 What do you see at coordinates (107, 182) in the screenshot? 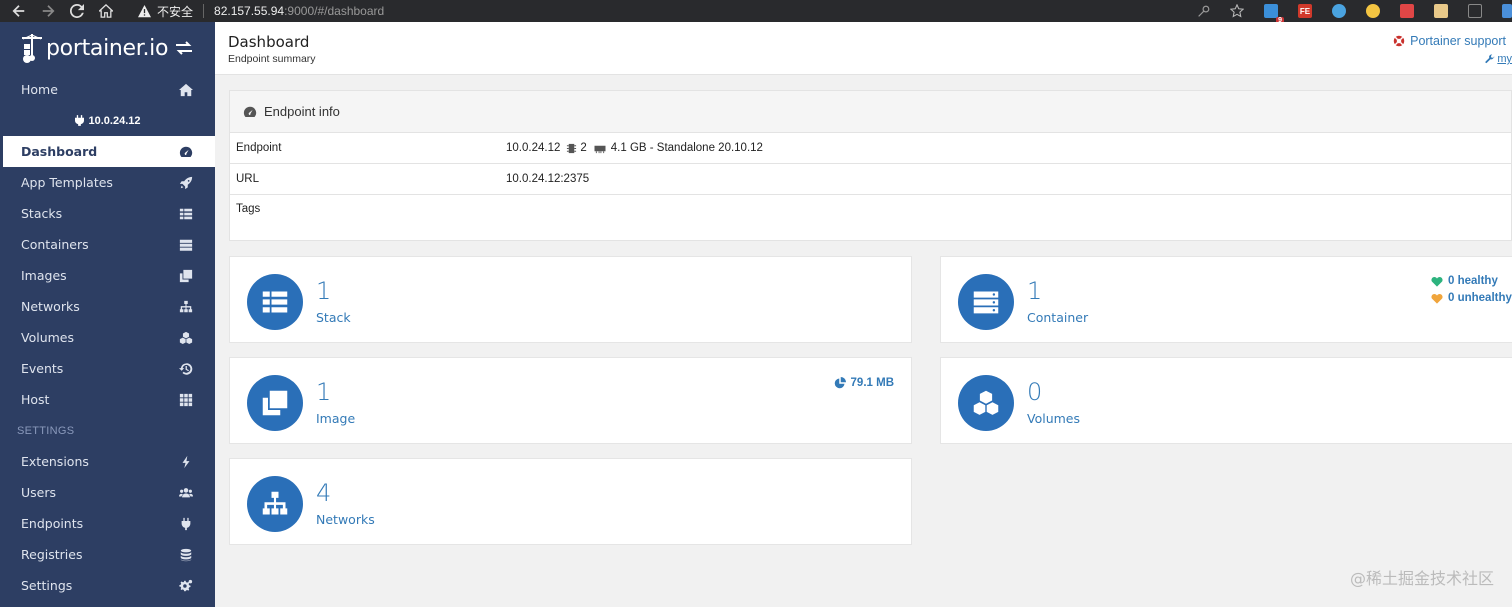
I see `sidebar-item-app-templates: App Templates` at bounding box center [107, 182].